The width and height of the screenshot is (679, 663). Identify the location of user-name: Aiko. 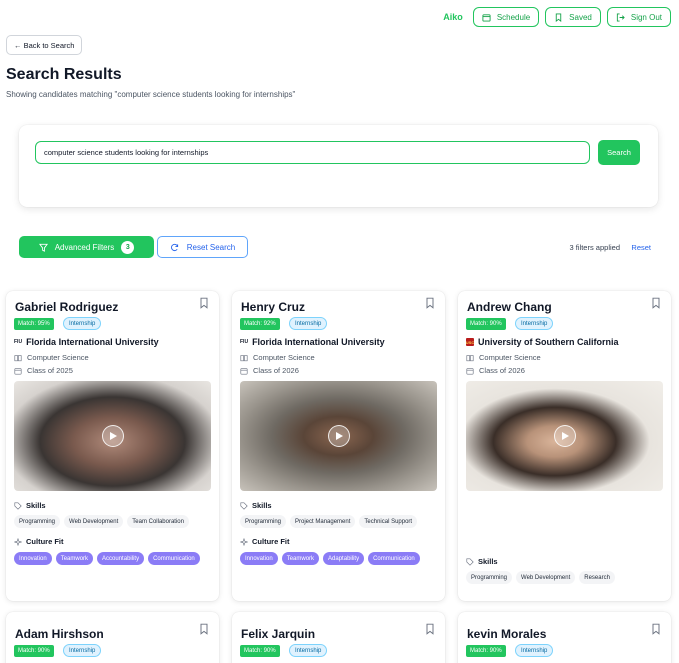
(453, 17).